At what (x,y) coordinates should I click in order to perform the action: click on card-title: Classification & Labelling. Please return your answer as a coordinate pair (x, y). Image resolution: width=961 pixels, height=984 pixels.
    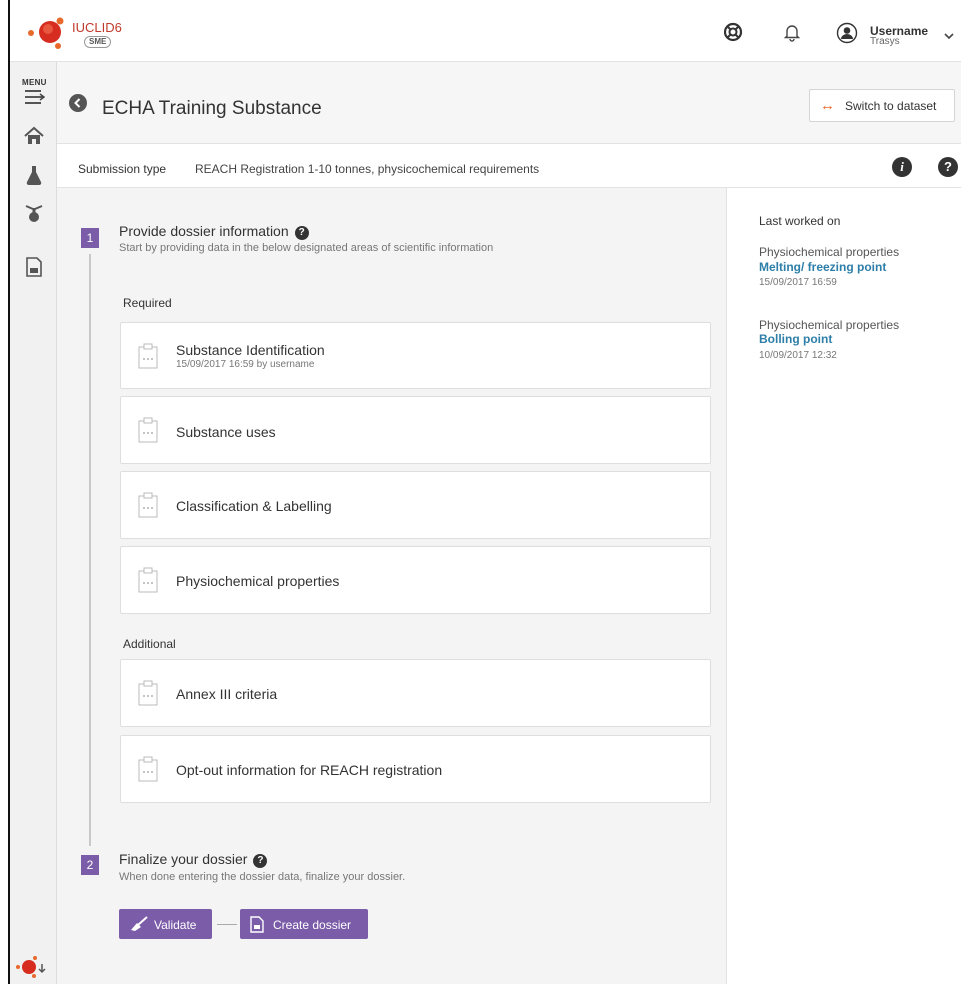
    Looking at the image, I should click on (254, 506).